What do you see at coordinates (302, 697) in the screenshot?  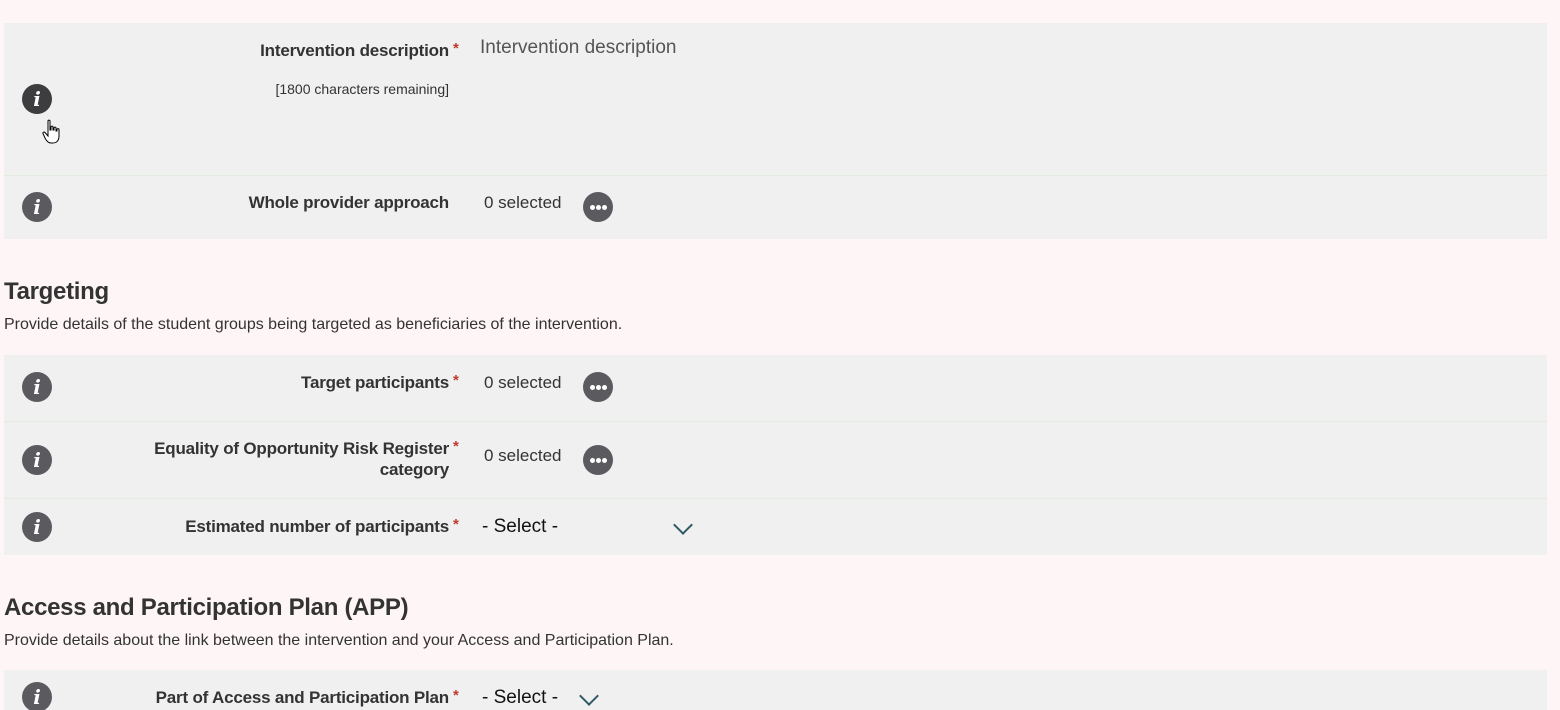 I see `part-of-app-label: Part of Access and Participation Plan` at bounding box center [302, 697].